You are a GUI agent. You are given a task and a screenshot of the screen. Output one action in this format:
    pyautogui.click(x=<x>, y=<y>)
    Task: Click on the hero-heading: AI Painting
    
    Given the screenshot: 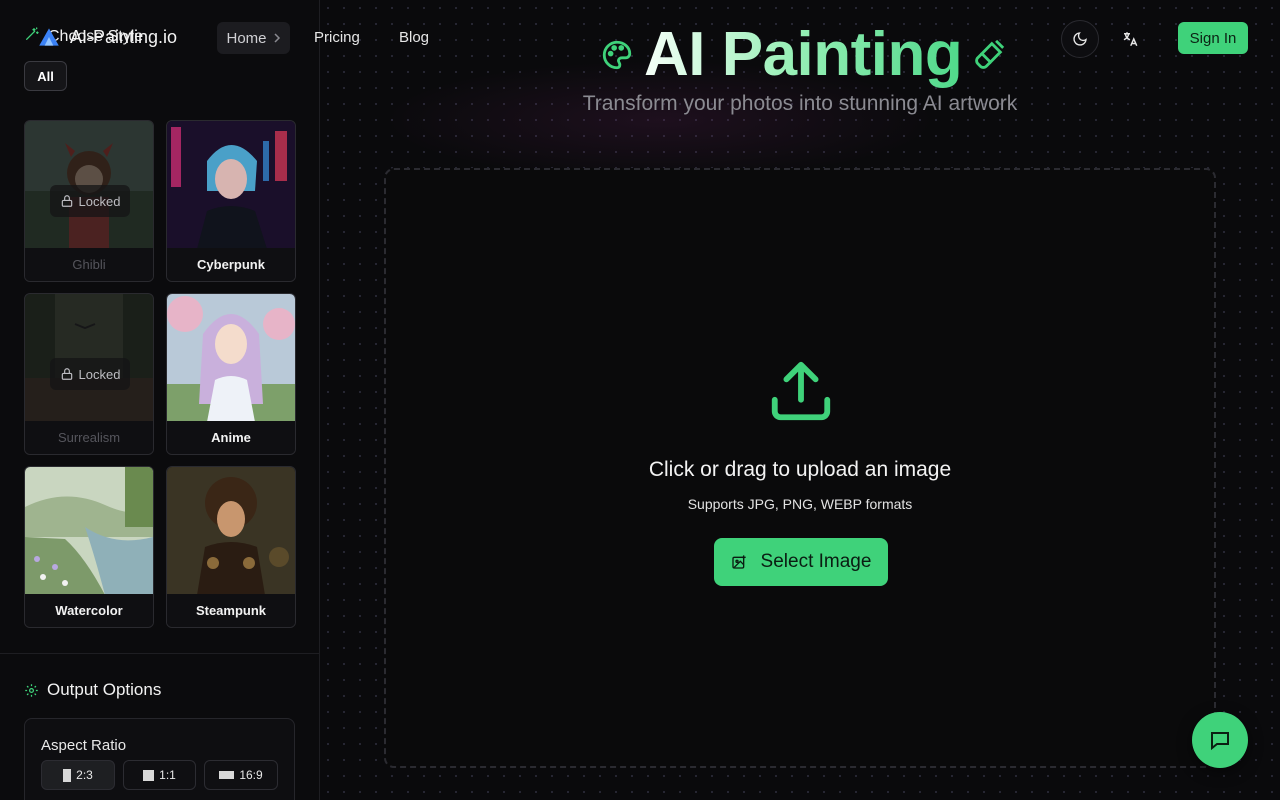 What is the action you would take?
    pyautogui.click(x=803, y=55)
    